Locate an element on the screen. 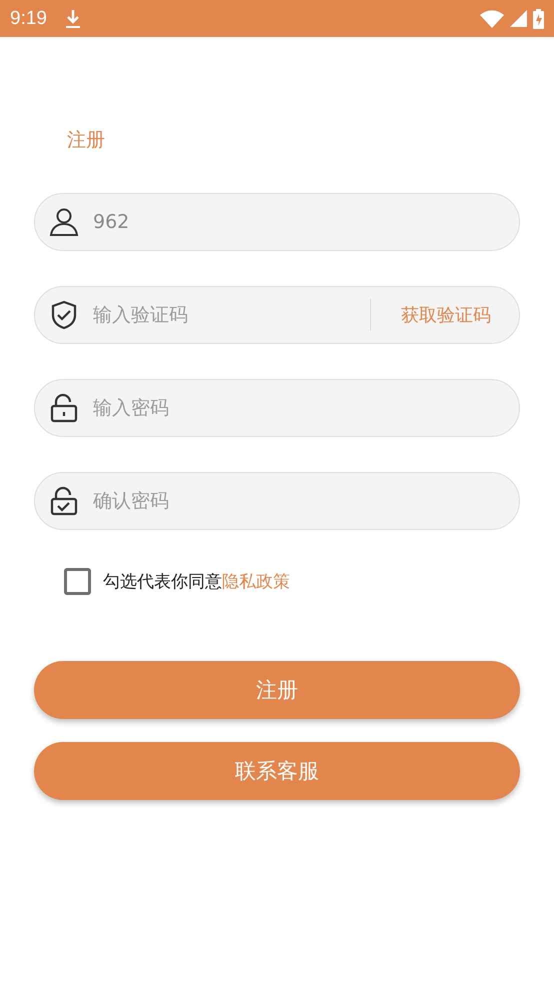 Image resolution: width=554 pixels, height=984 pixels. password-field: 输入密码 is located at coordinates (277, 408).